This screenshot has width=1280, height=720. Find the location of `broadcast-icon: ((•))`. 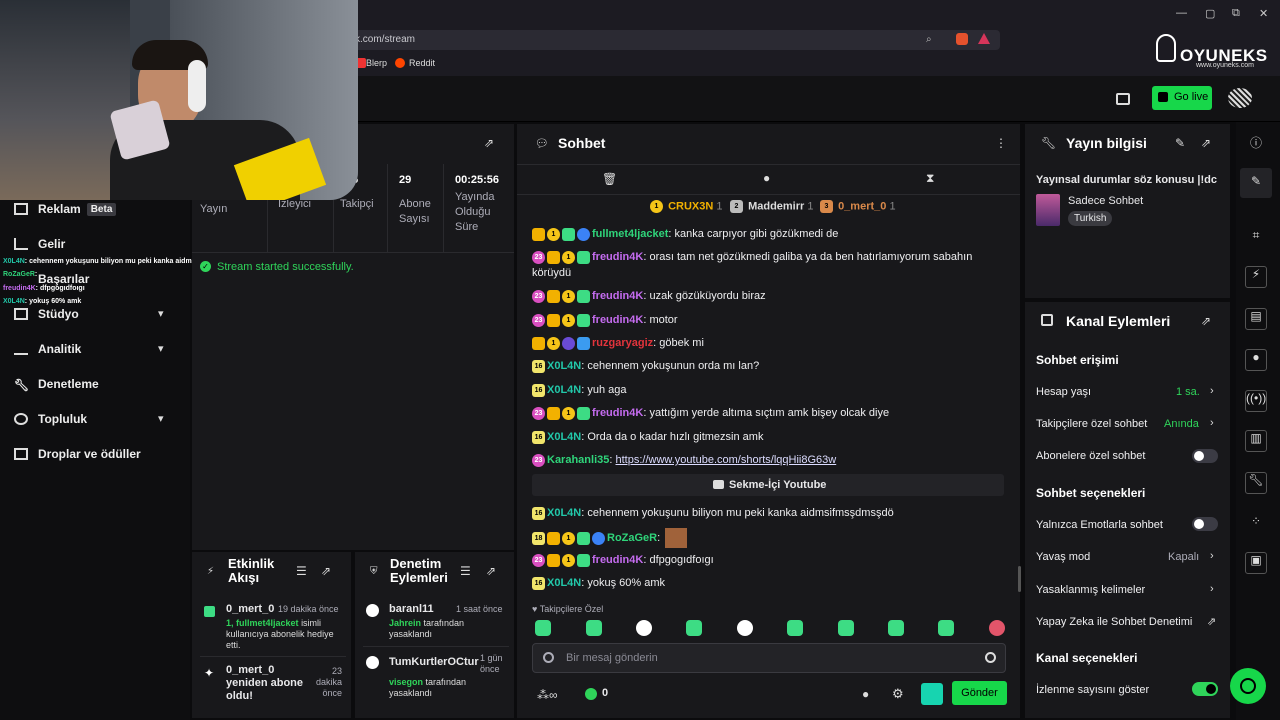

broadcast-icon: ((•)) is located at coordinates (1256, 401).